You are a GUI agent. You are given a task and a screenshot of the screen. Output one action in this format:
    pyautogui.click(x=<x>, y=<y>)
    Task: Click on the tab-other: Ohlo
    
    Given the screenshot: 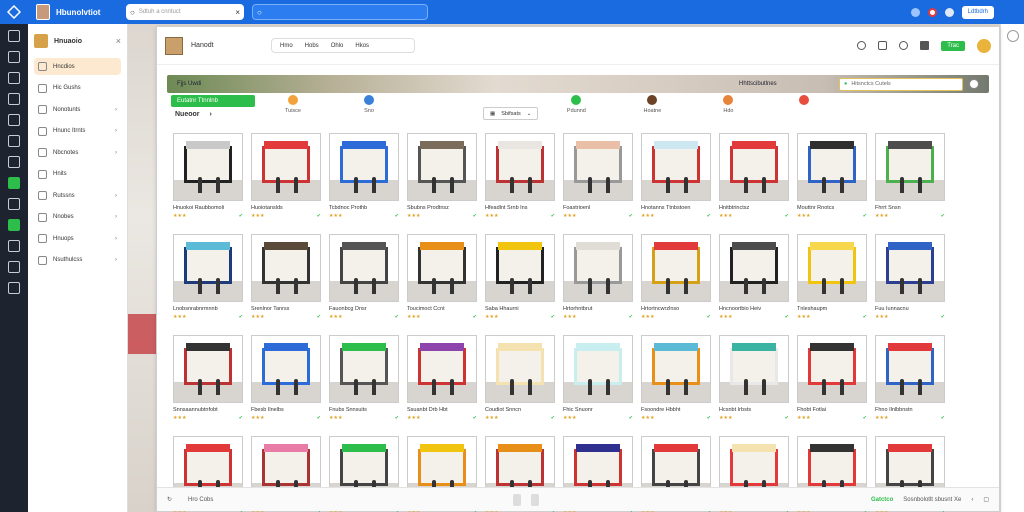 What is the action you would take?
    pyautogui.click(x=337, y=46)
    